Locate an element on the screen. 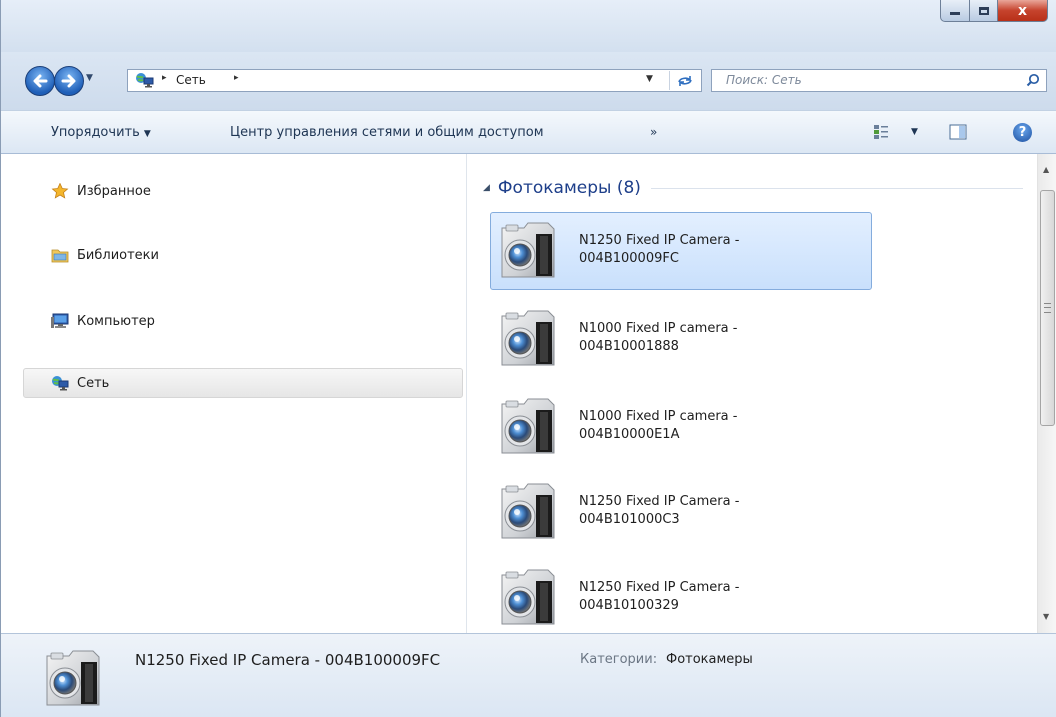  item-name-line2: 004B100009FC is located at coordinates (629, 258).